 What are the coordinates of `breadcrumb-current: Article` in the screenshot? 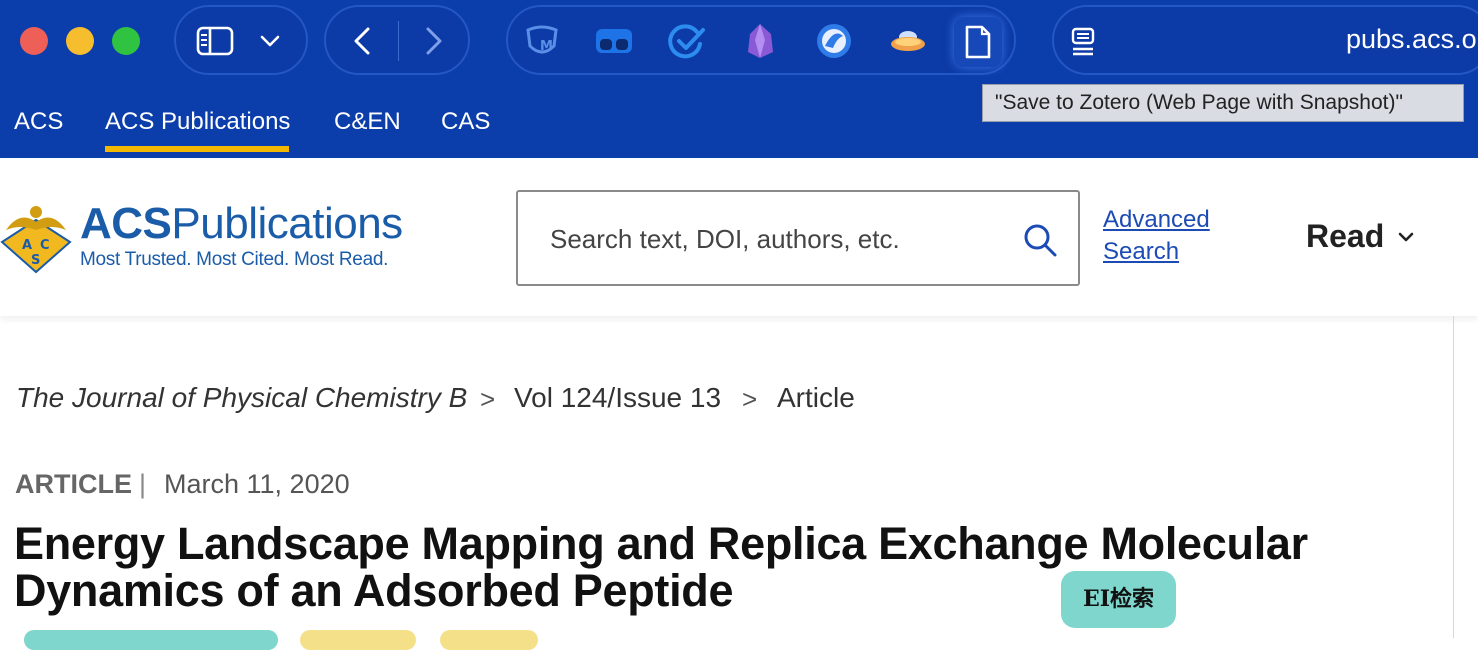 It's located at (816, 397).